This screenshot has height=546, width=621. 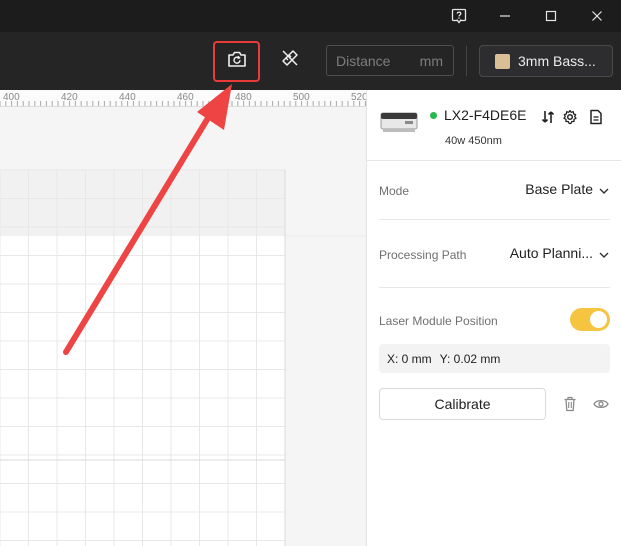 I want to click on minimize-icon, so click(x=505, y=16).